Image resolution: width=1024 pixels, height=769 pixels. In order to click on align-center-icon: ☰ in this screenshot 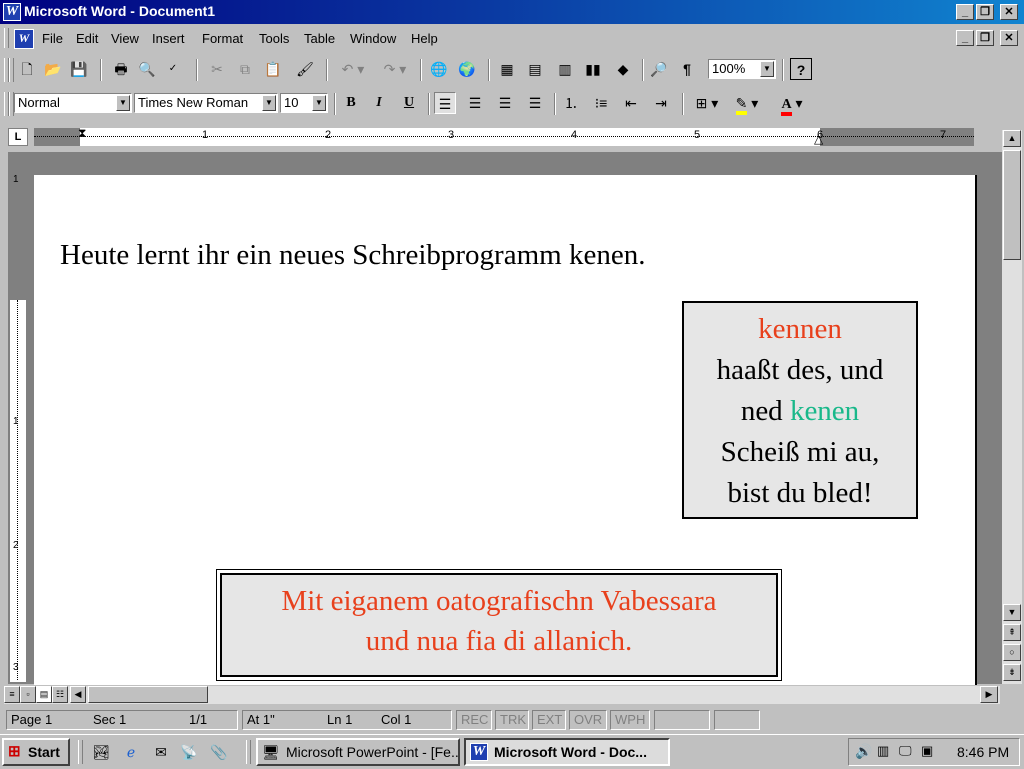, I will do `click(475, 103)`.